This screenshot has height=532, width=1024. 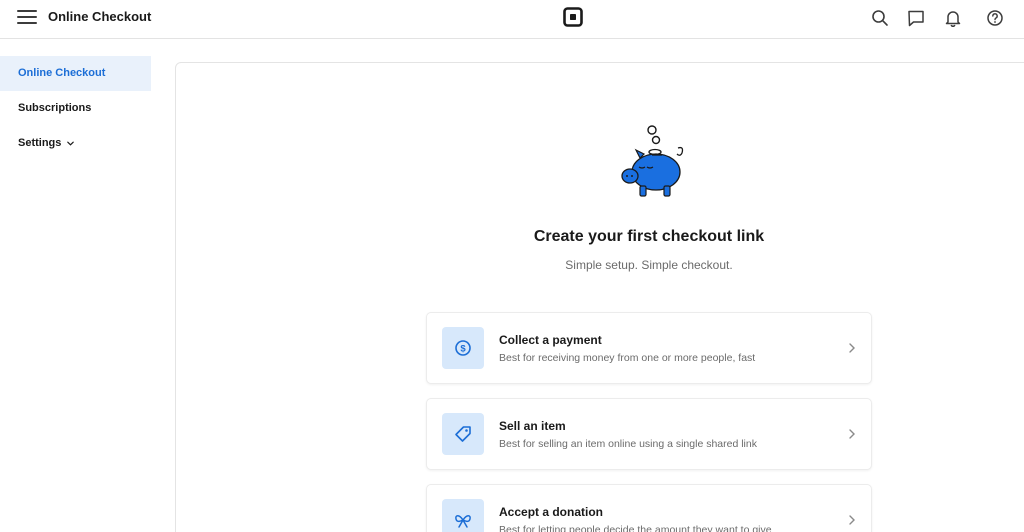 What do you see at coordinates (27, 18) in the screenshot?
I see `hamburger-menu-icon` at bounding box center [27, 18].